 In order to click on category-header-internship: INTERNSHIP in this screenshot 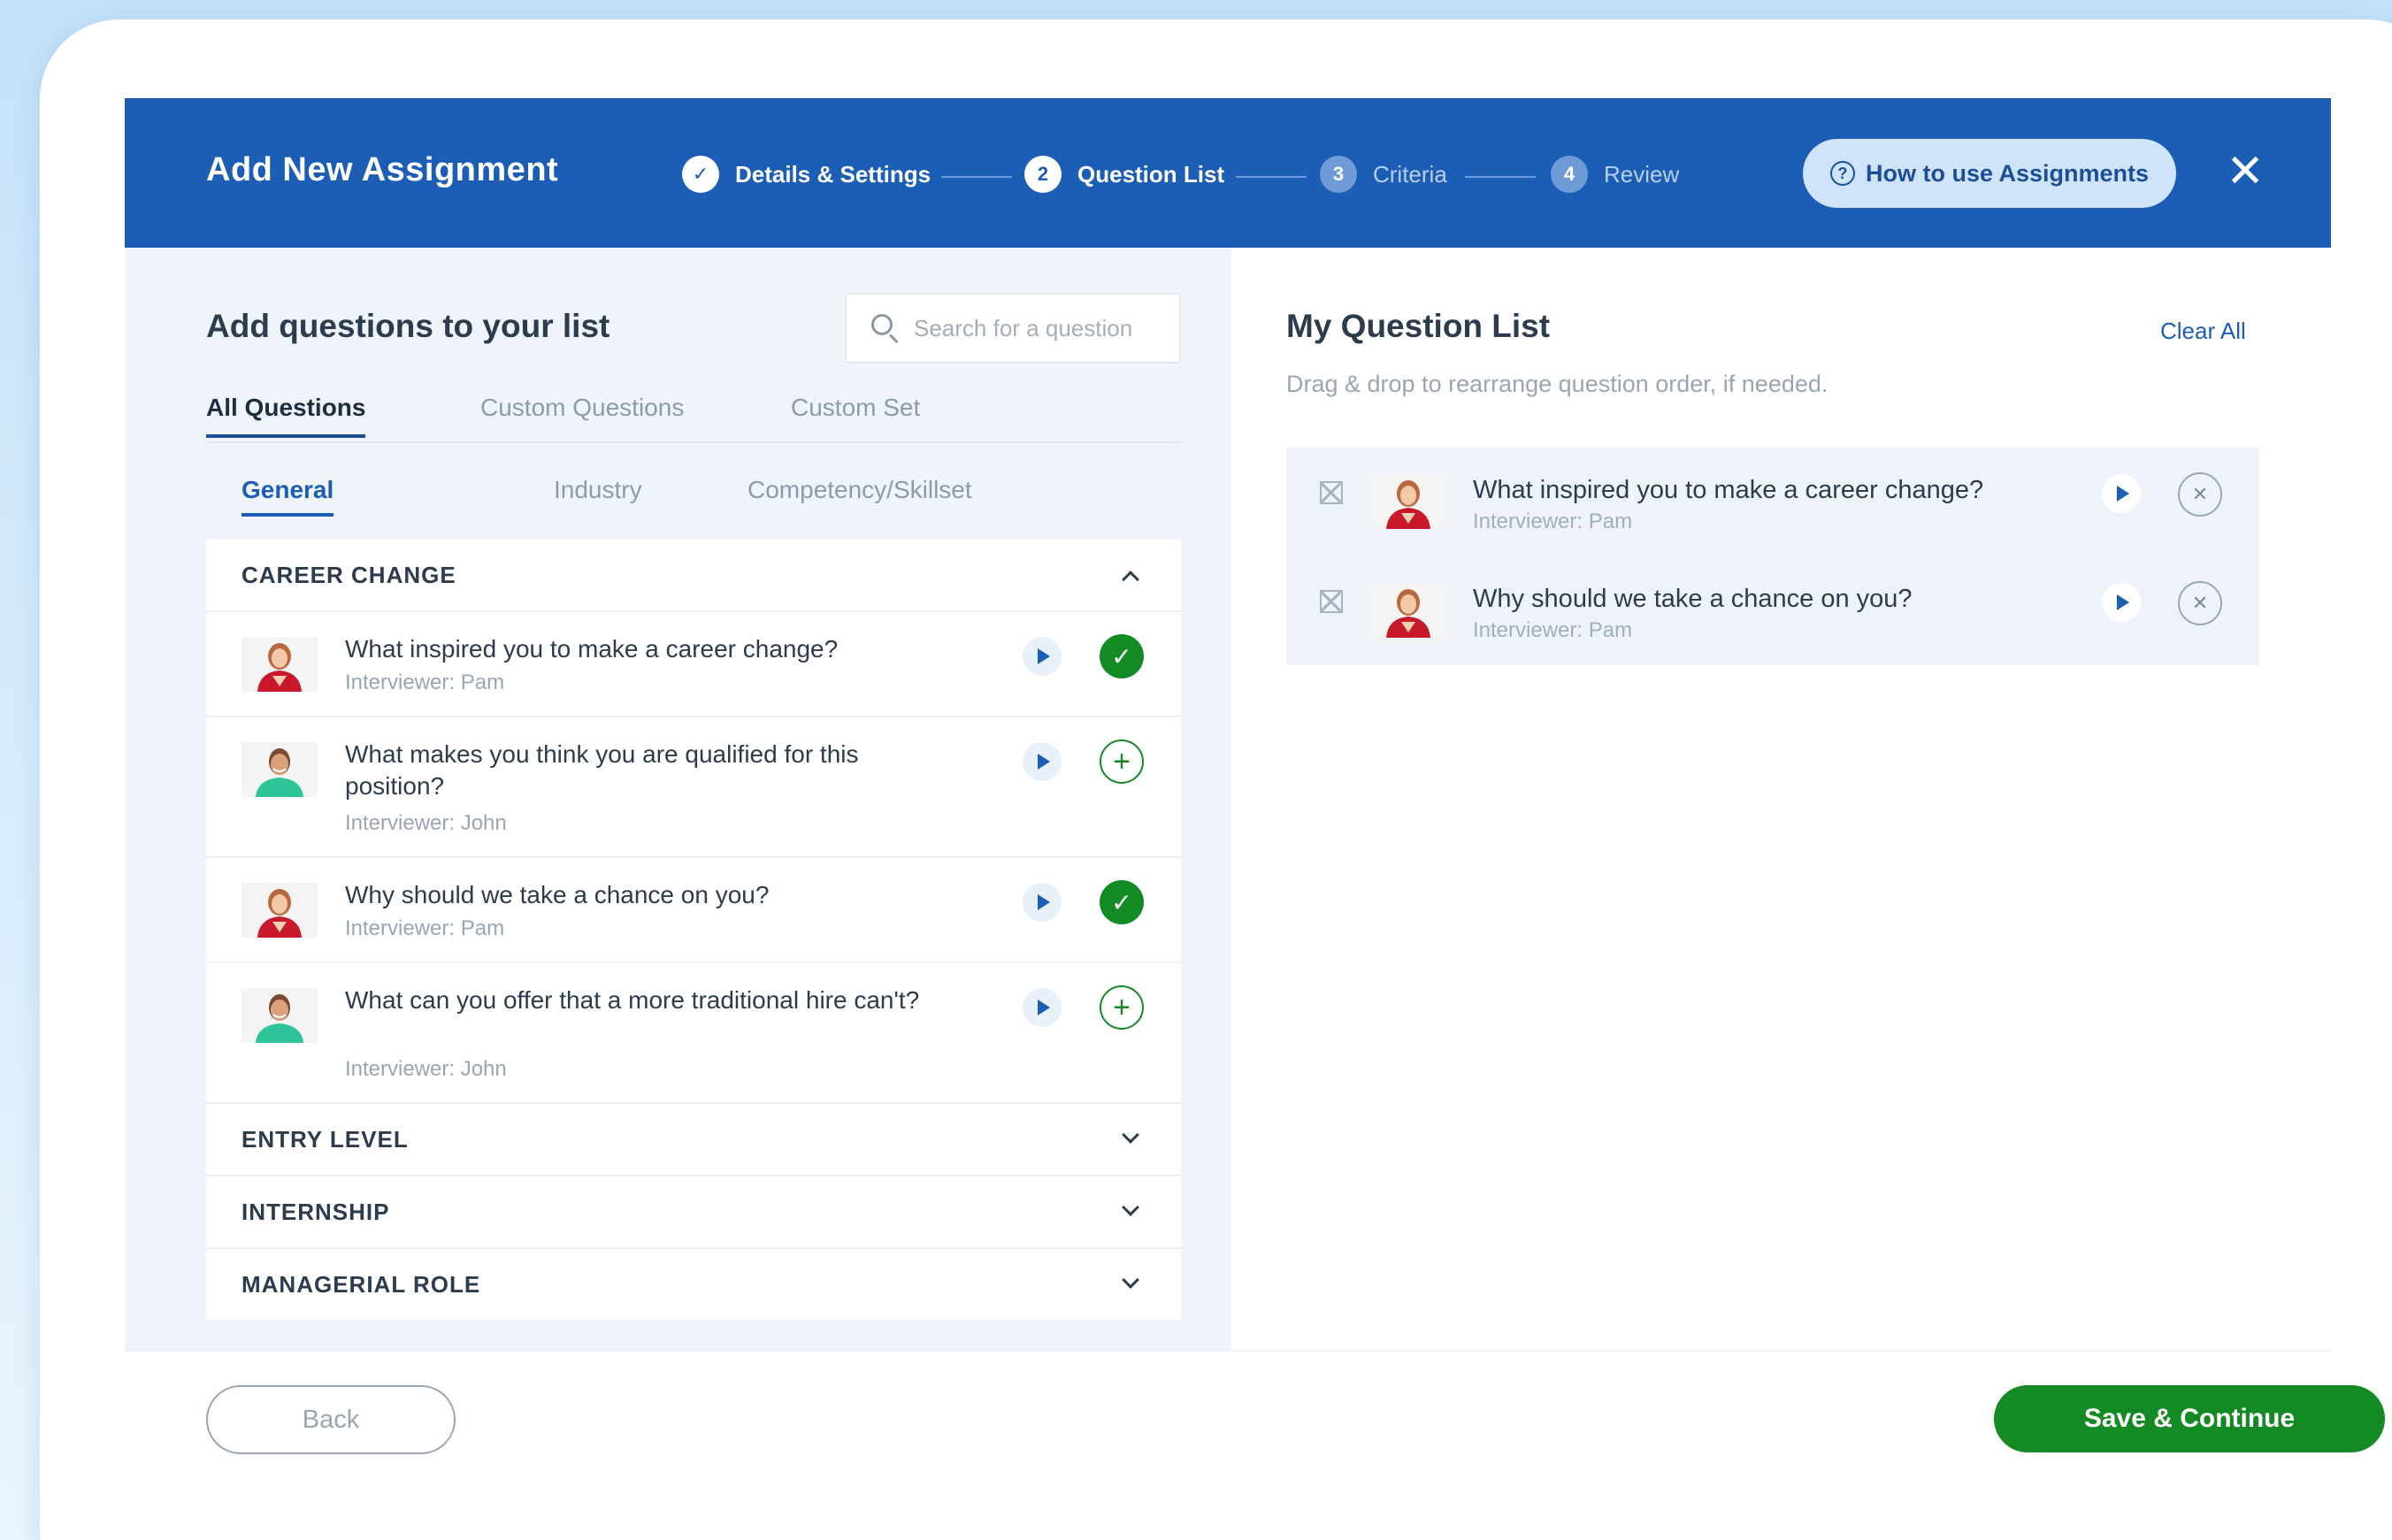, I will do `click(693, 1212)`.